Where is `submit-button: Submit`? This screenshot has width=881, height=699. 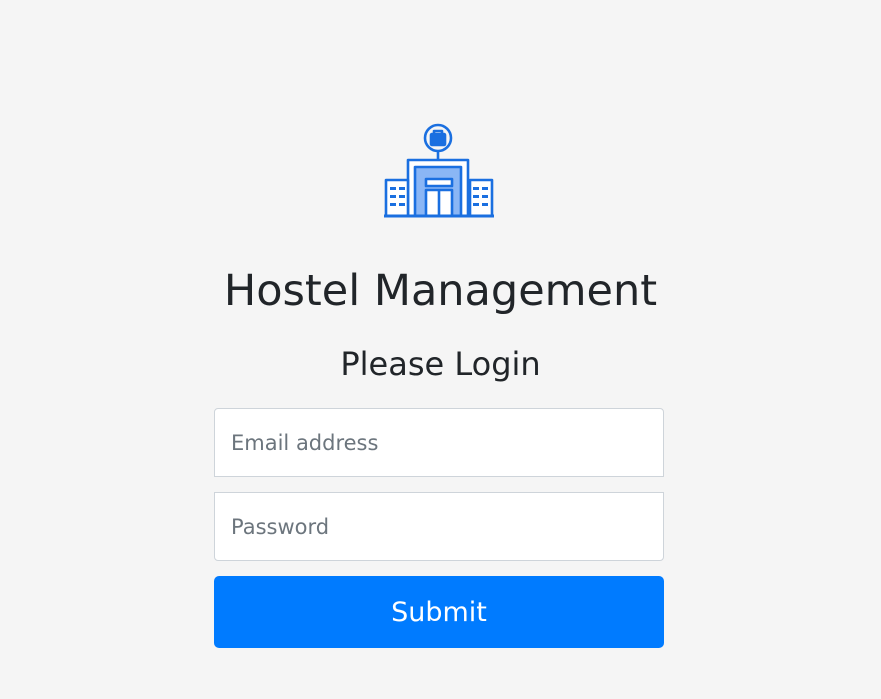
submit-button: Submit is located at coordinates (439, 612).